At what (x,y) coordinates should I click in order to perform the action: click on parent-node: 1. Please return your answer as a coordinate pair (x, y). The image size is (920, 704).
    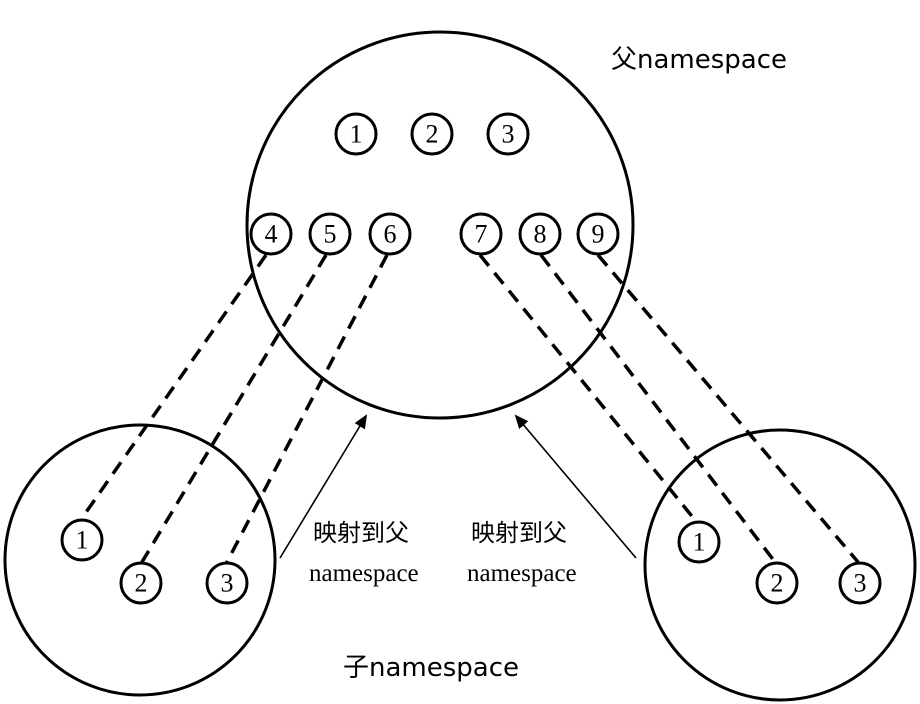
    Looking at the image, I should click on (356, 134).